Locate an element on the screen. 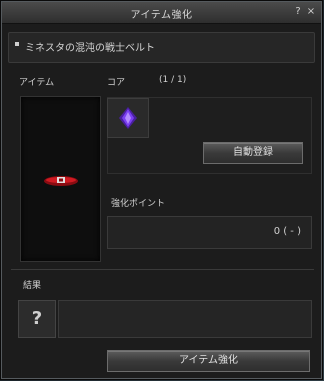 Image resolution: width=324 pixels, height=381 pixels. close-button: × is located at coordinates (311, 12).